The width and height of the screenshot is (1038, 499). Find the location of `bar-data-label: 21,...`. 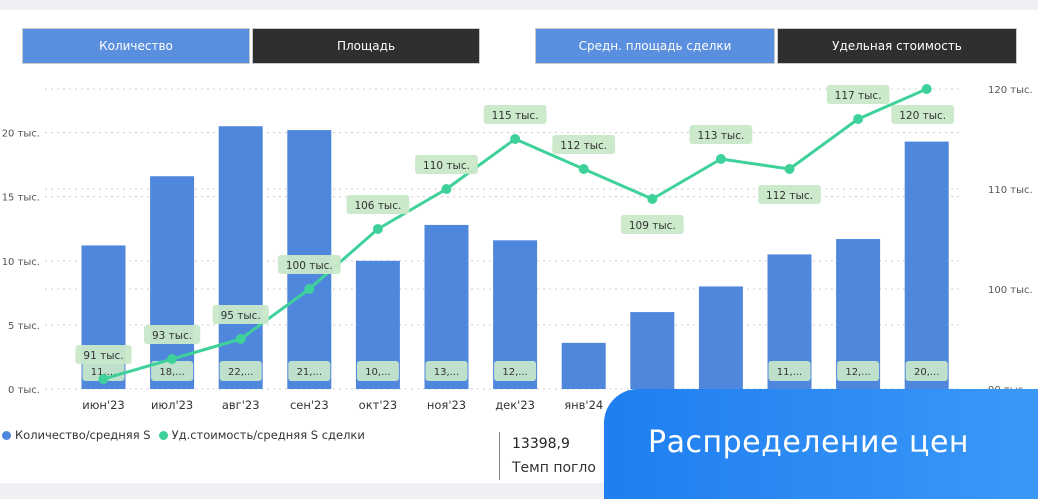

bar-data-label: 21,... is located at coordinates (309, 372).